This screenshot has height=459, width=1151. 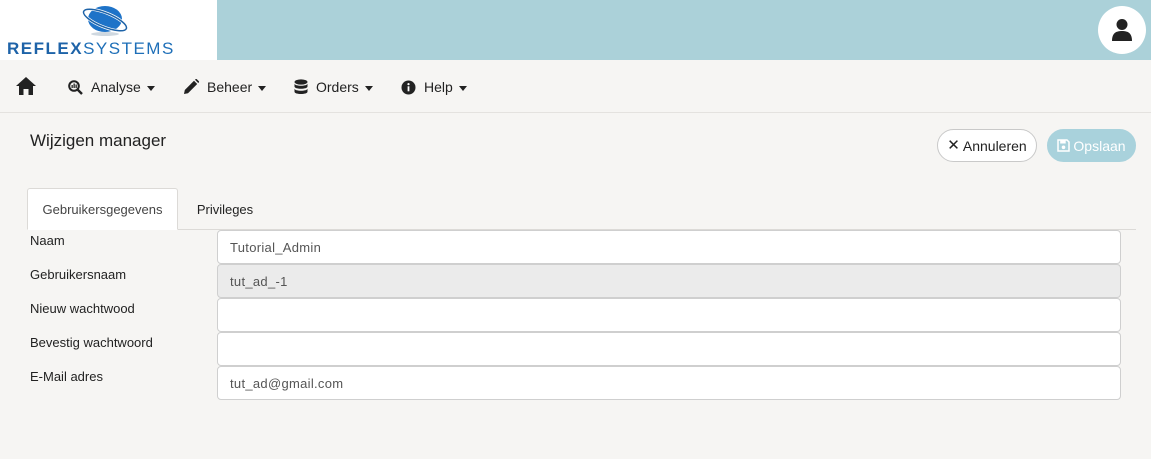 What do you see at coordinates (408, 87) in the screenshot?
I see `info-icon` at bounding box center [408, 87].